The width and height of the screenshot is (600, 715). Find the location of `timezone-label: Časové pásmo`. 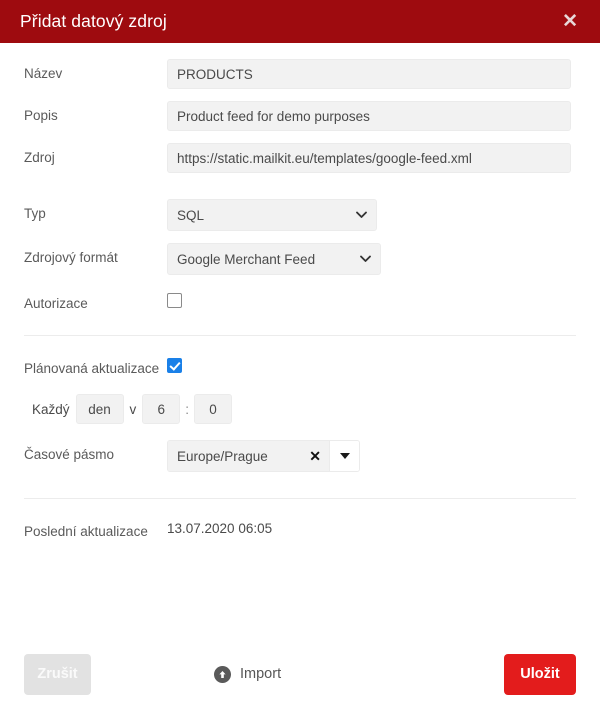

timezone-label: Časové pásmo is located at coordinates (69, 454).